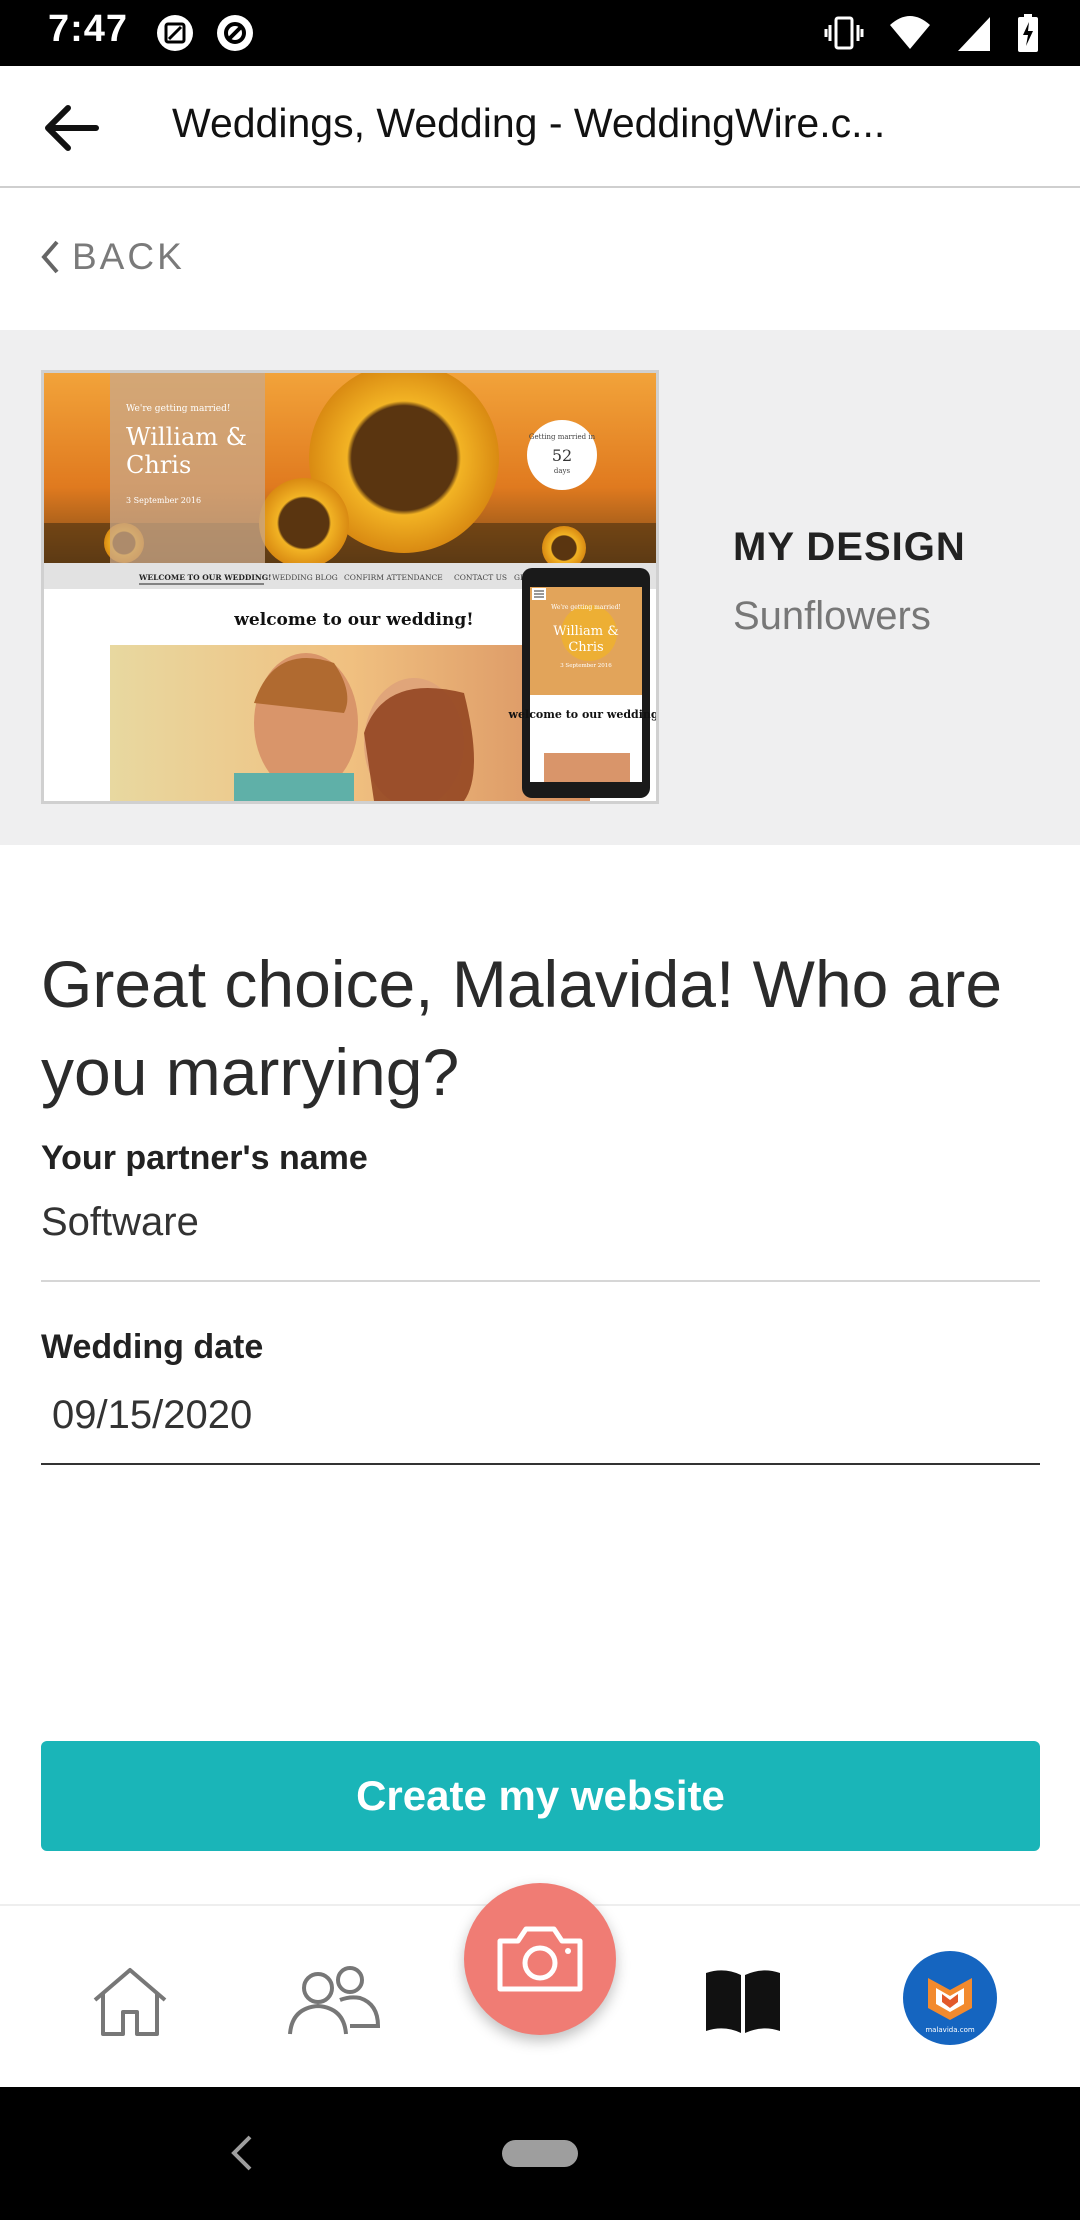 This screenshot has height=2220, width=1080. I want to click on chevron-left-icon, so click(50, 257).